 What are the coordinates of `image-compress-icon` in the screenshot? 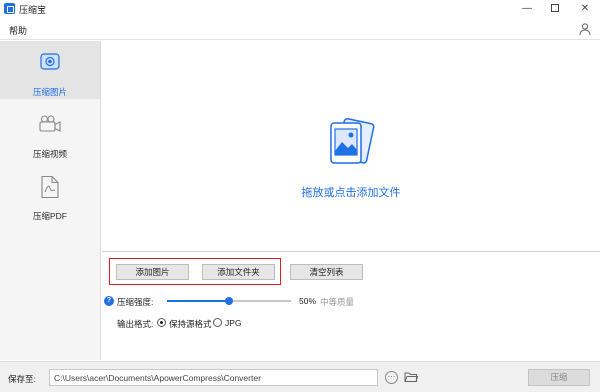 It's located at (50, 61).